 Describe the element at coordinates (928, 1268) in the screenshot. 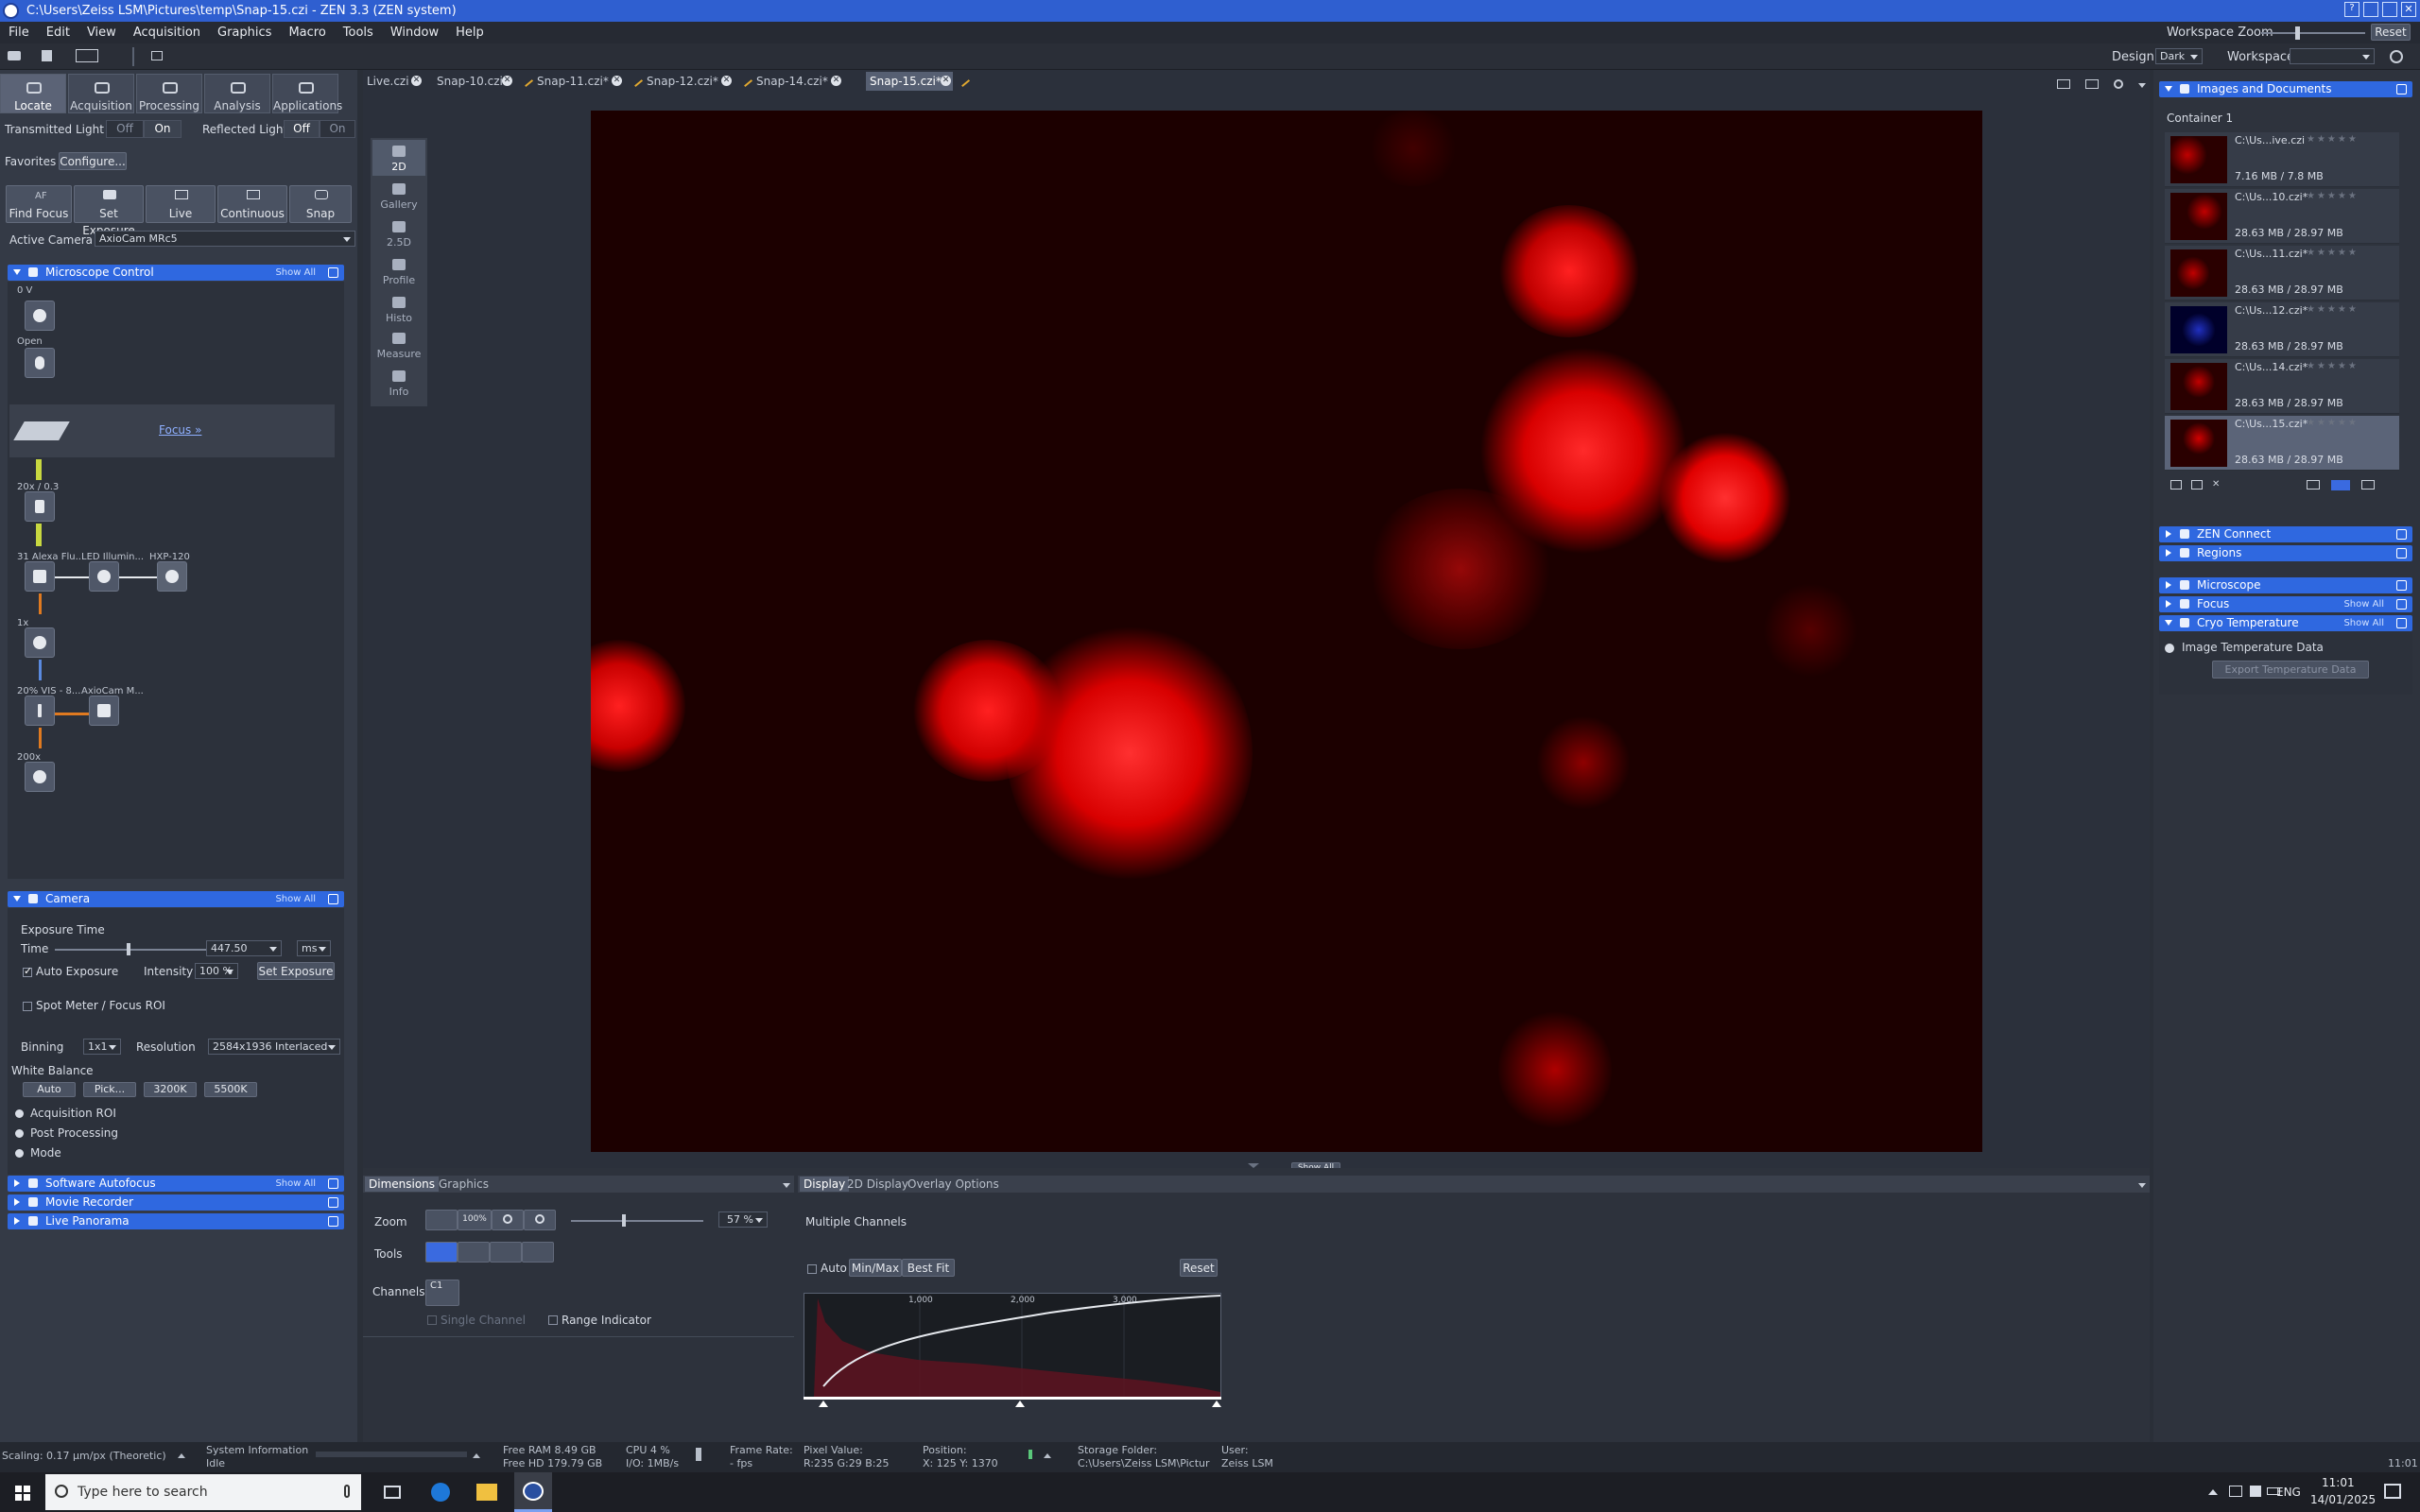

I see `best-fit-button: Best Fit` at that location.